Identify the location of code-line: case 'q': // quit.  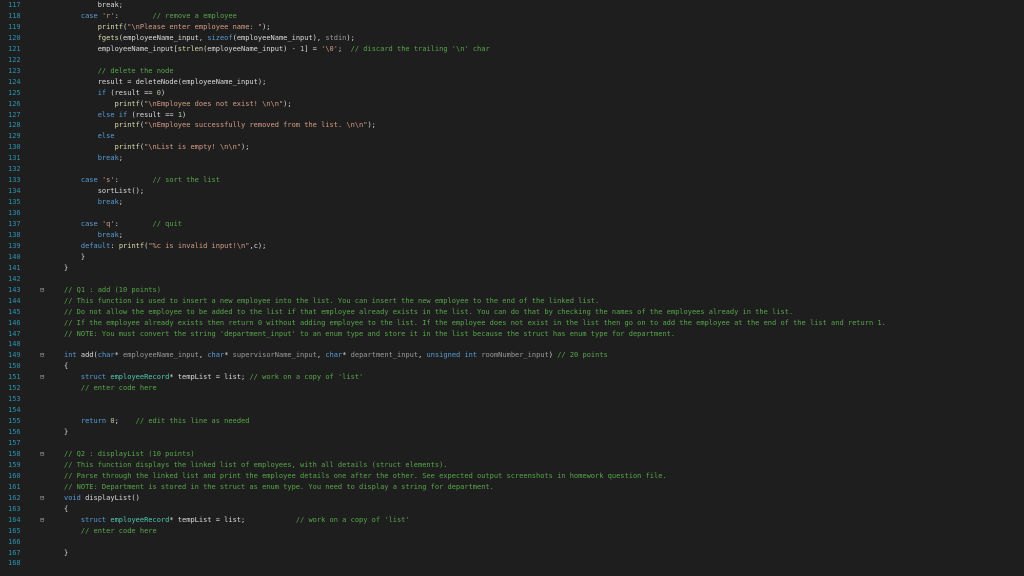
(123, 224).